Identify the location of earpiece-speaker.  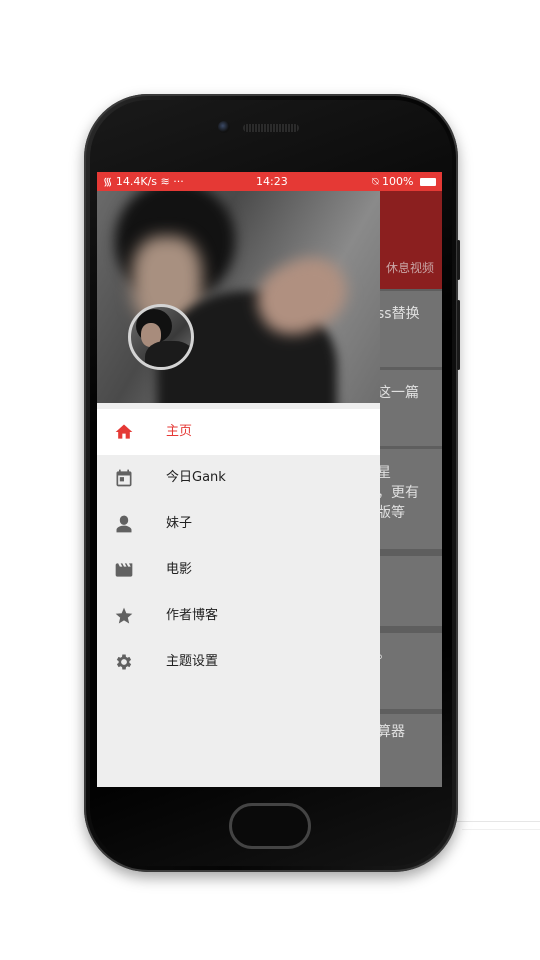
(271, 128).